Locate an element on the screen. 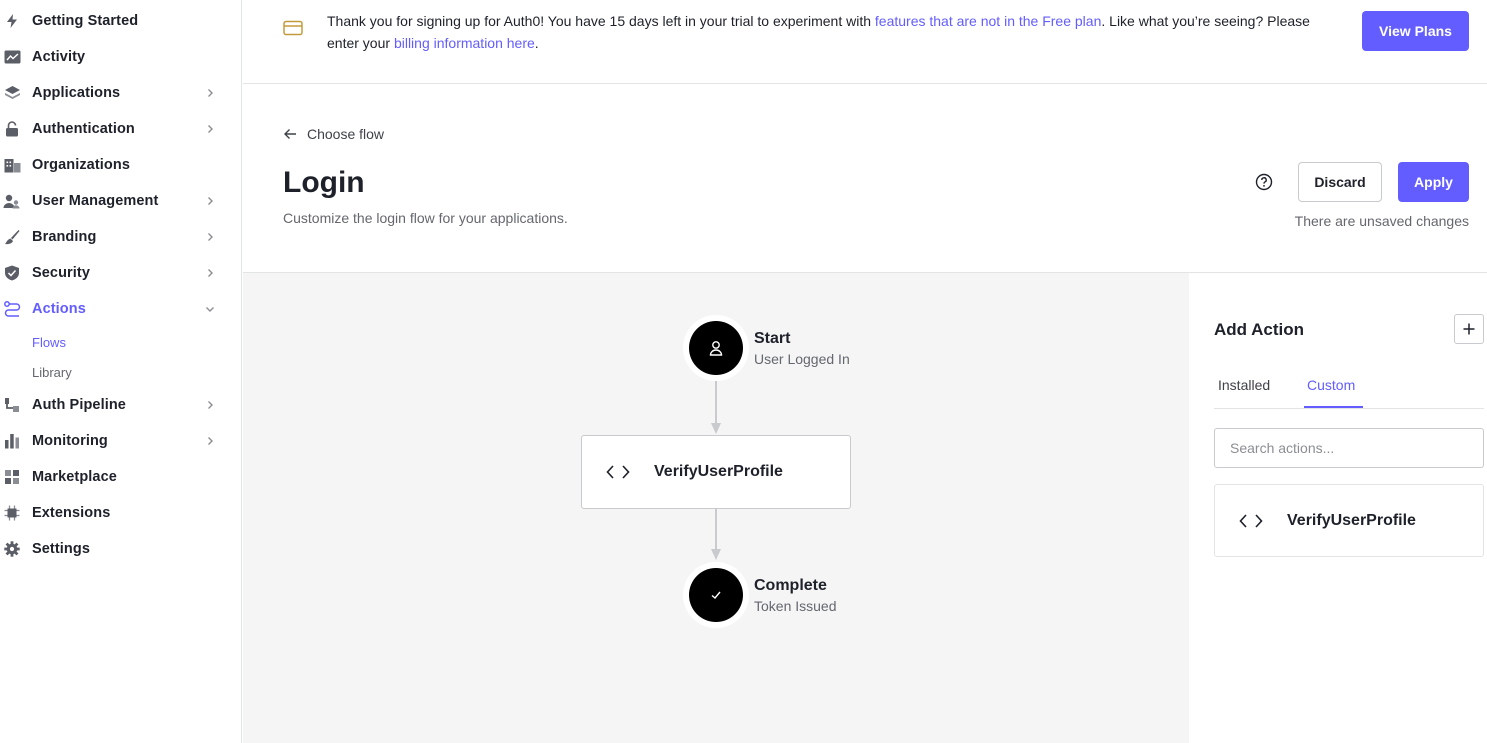  shield-icon is located at coordinates (12, 273).